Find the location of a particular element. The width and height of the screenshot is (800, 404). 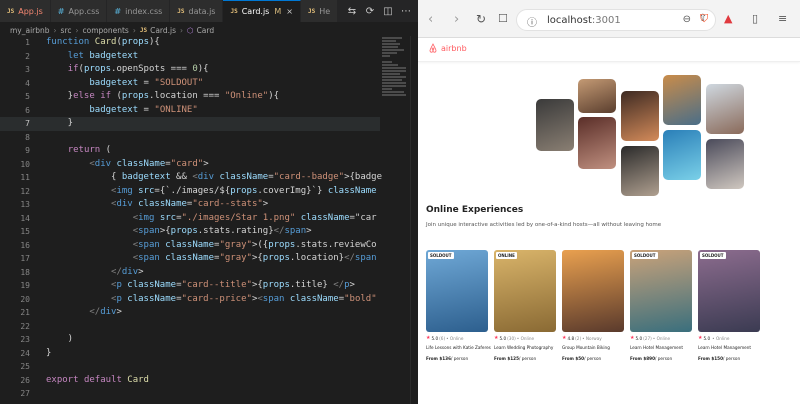

code-line: 24} is located at coordinates (190, 354).